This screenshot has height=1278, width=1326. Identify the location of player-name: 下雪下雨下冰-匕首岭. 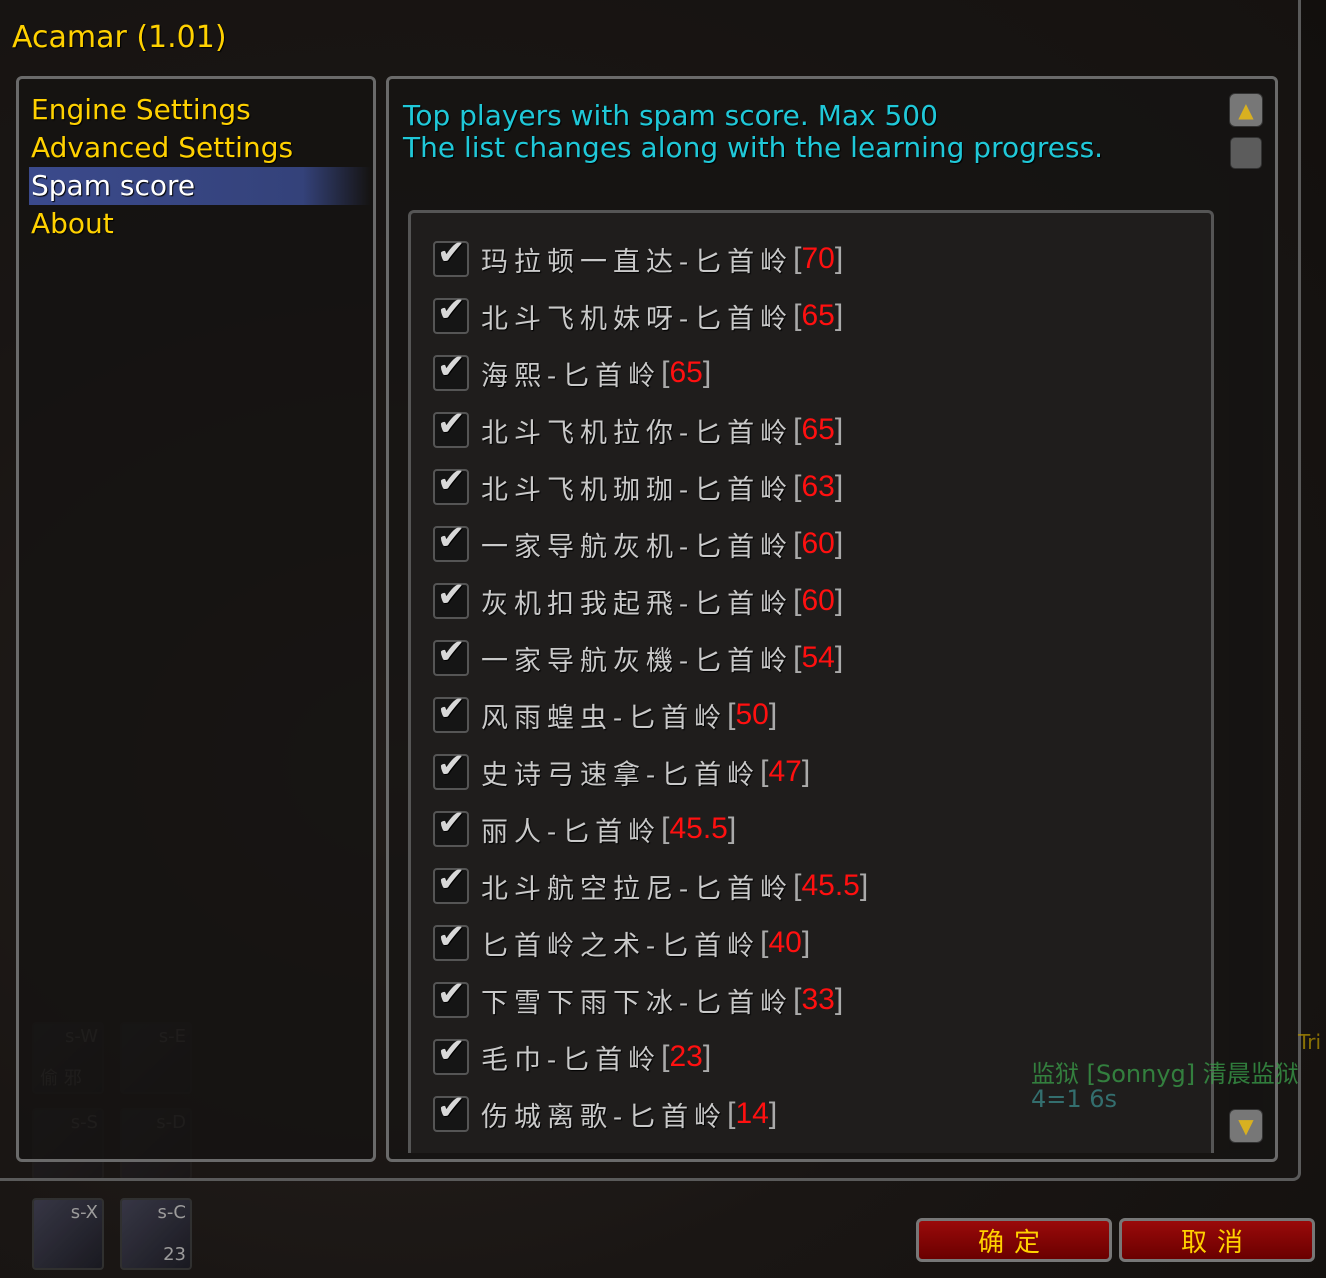
(637, 1003).